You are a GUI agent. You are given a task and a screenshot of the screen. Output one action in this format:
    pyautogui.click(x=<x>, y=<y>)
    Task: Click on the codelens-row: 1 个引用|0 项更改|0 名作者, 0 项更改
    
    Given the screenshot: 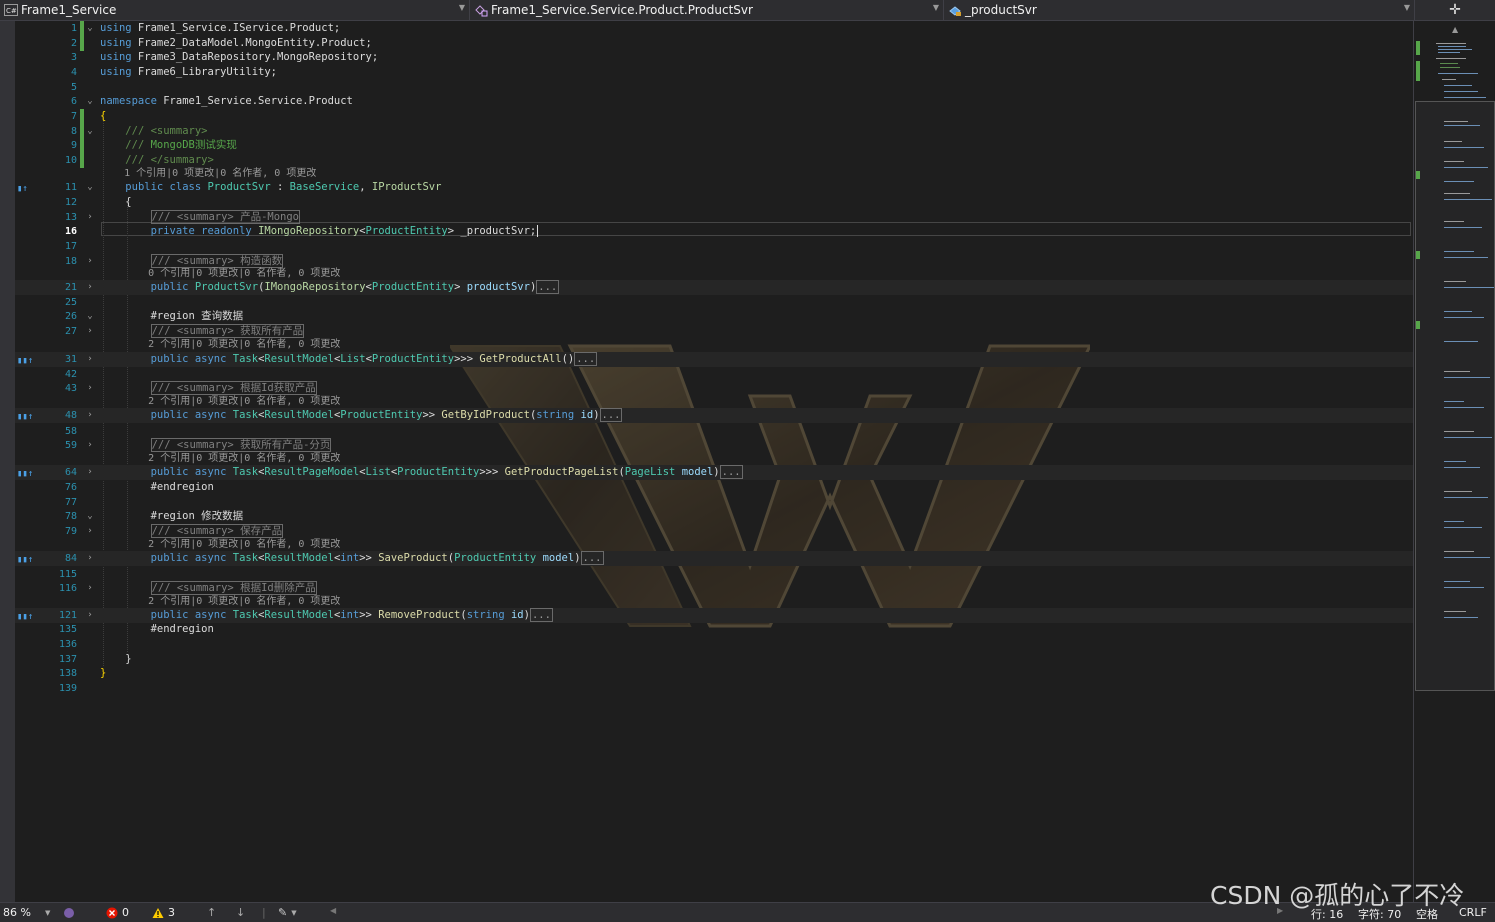 What is the action you would take?
    pyautogui.click(x=714, y=173)
    